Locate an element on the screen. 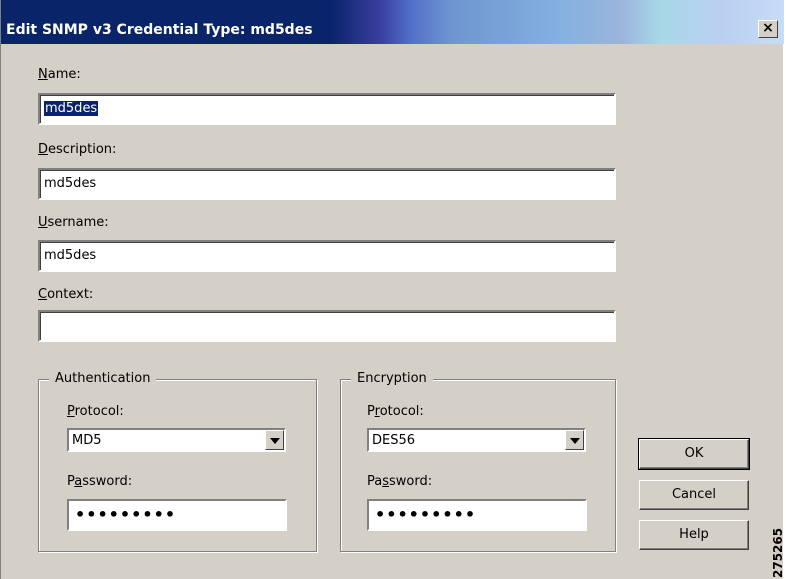 This screenshot has width=786, height=579. title-bar: Edit SNMP v3 Credential Type: md5des × is located at coordinates (392, 22).